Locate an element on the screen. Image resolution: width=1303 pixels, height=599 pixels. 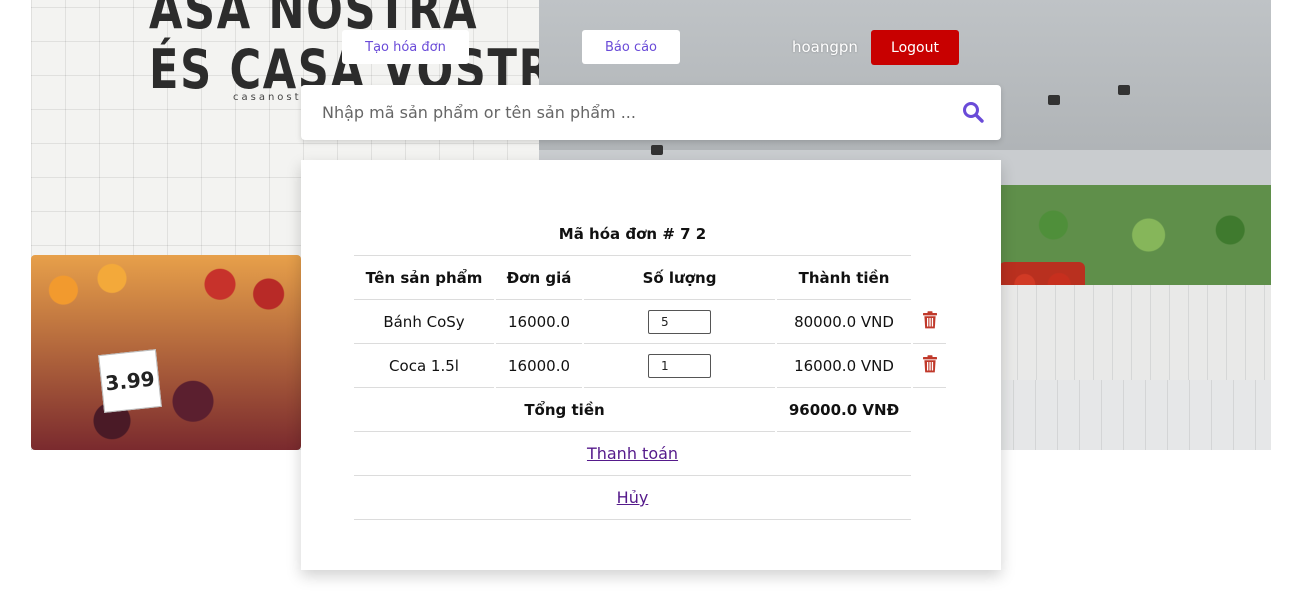
invoice-title-row: Mã hóa đơn # 7 2 is located at coordinates (650, 234).